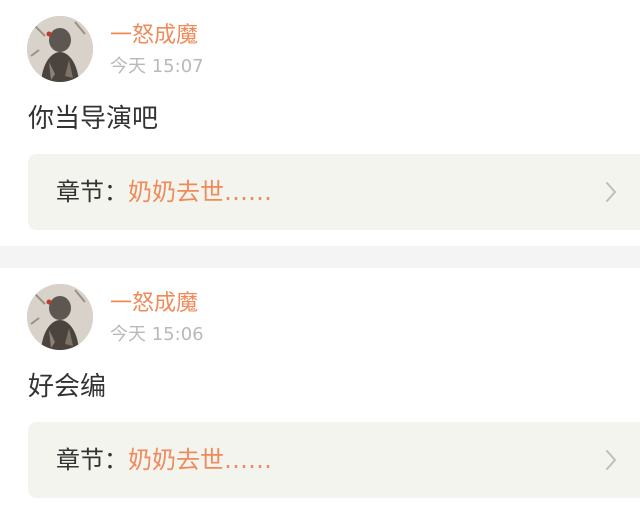  What do you see at coordinates (157, 66) in the screenshot?
I see `timestamp: 今天 15:07` at bounding box center [157, 66].